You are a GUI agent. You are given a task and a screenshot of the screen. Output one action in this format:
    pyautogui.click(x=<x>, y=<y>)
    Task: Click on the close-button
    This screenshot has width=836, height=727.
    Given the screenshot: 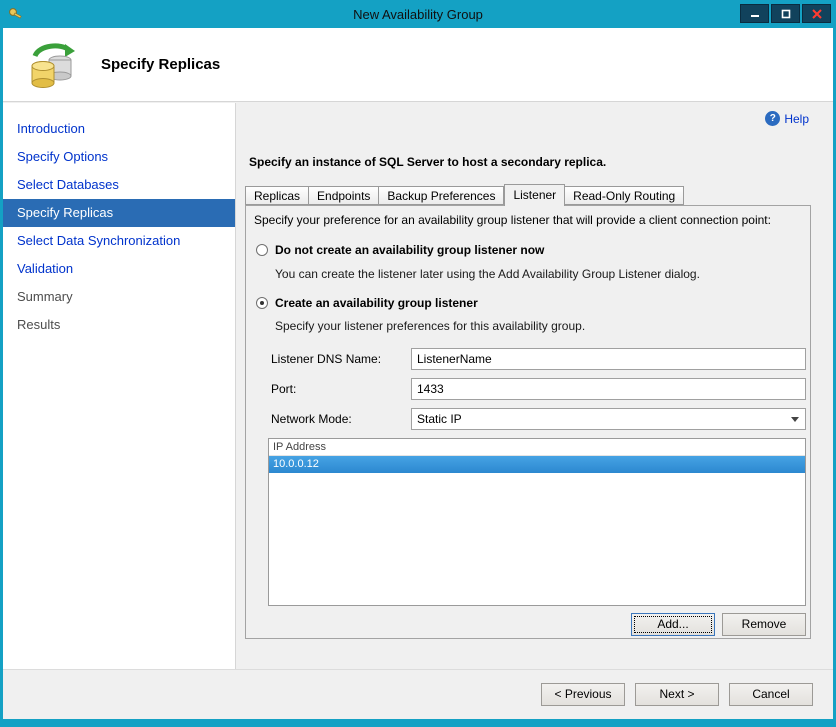 What is the action you would take?
    pyautogui.click(x=816, y=13)
    